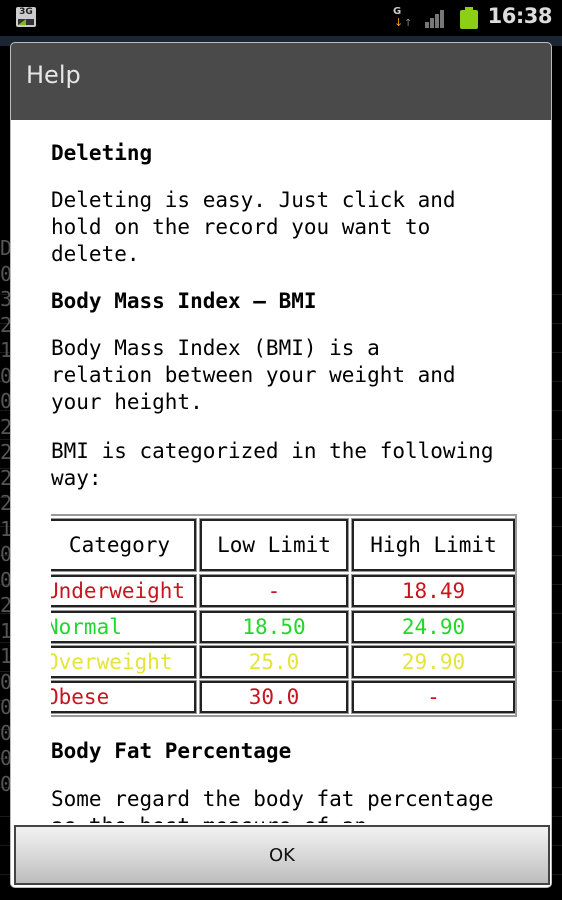 This screenshot has width=562, height=900. Describe the element at coordinates (124, 697) in the screenshot. I see `category-cell: Obese` at that location.